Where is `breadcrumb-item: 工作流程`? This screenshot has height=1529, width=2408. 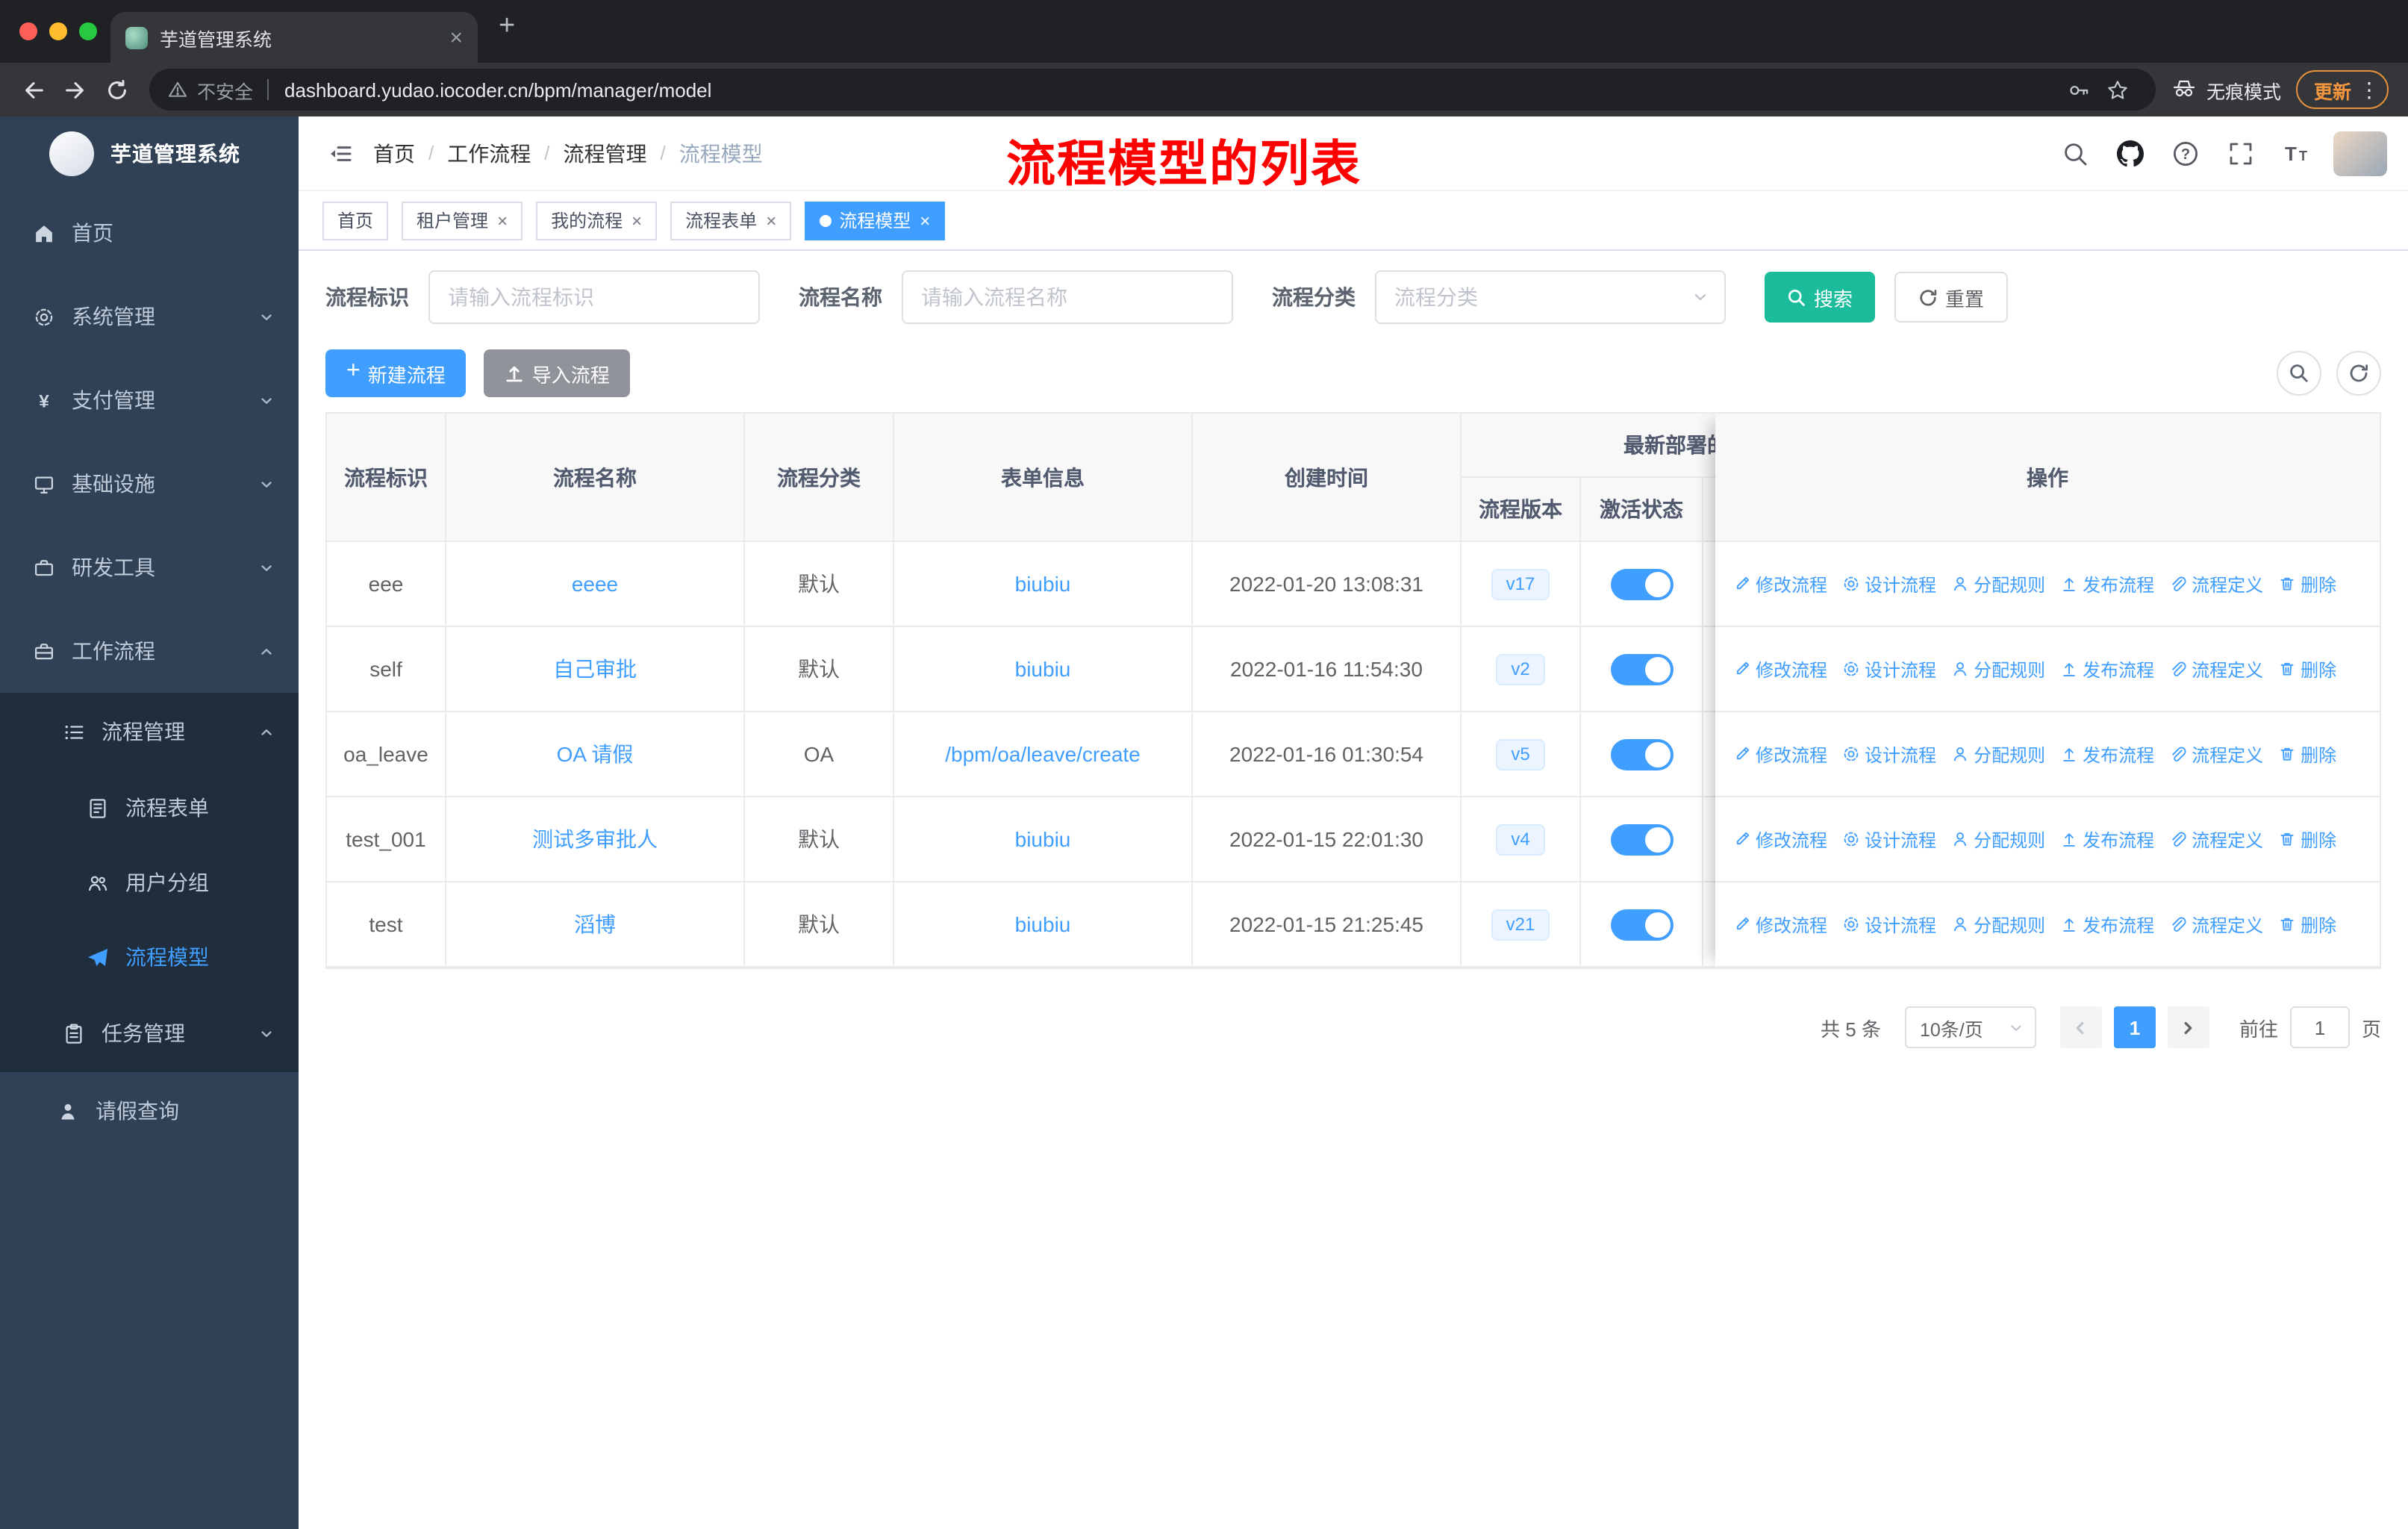 breadcrumb-item: 工作流程 is located at coordinates (489, 153).